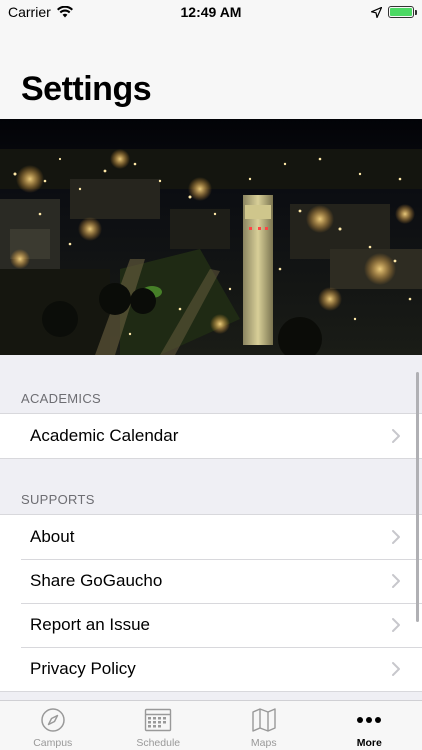 The width and height of the screenshot is (422, 750). What do you see at coordinates (29, 12) in the screenshot?
I see `carrier-label: Carrier` at bounding box center [29, 12].